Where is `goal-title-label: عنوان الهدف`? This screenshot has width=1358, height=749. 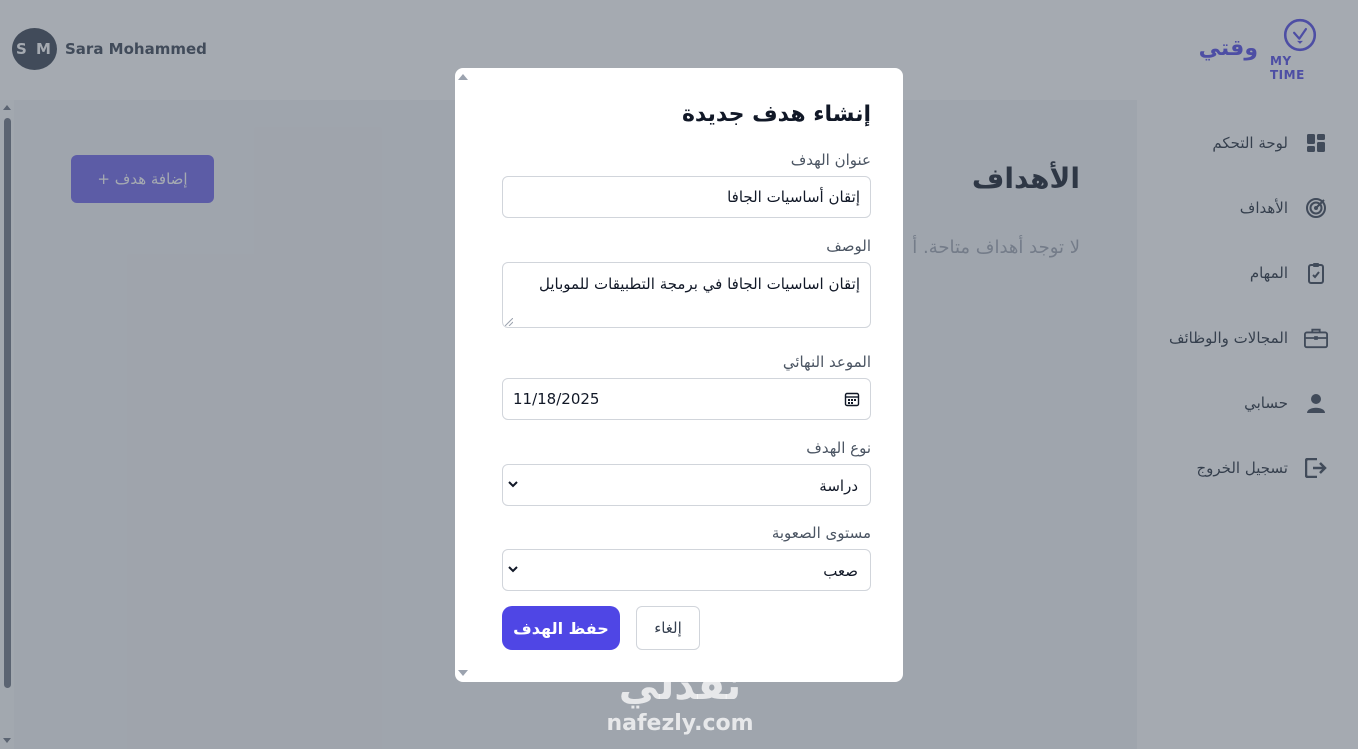 goal-title-label: عنوان الهدف is located at coordinates (830, 160).